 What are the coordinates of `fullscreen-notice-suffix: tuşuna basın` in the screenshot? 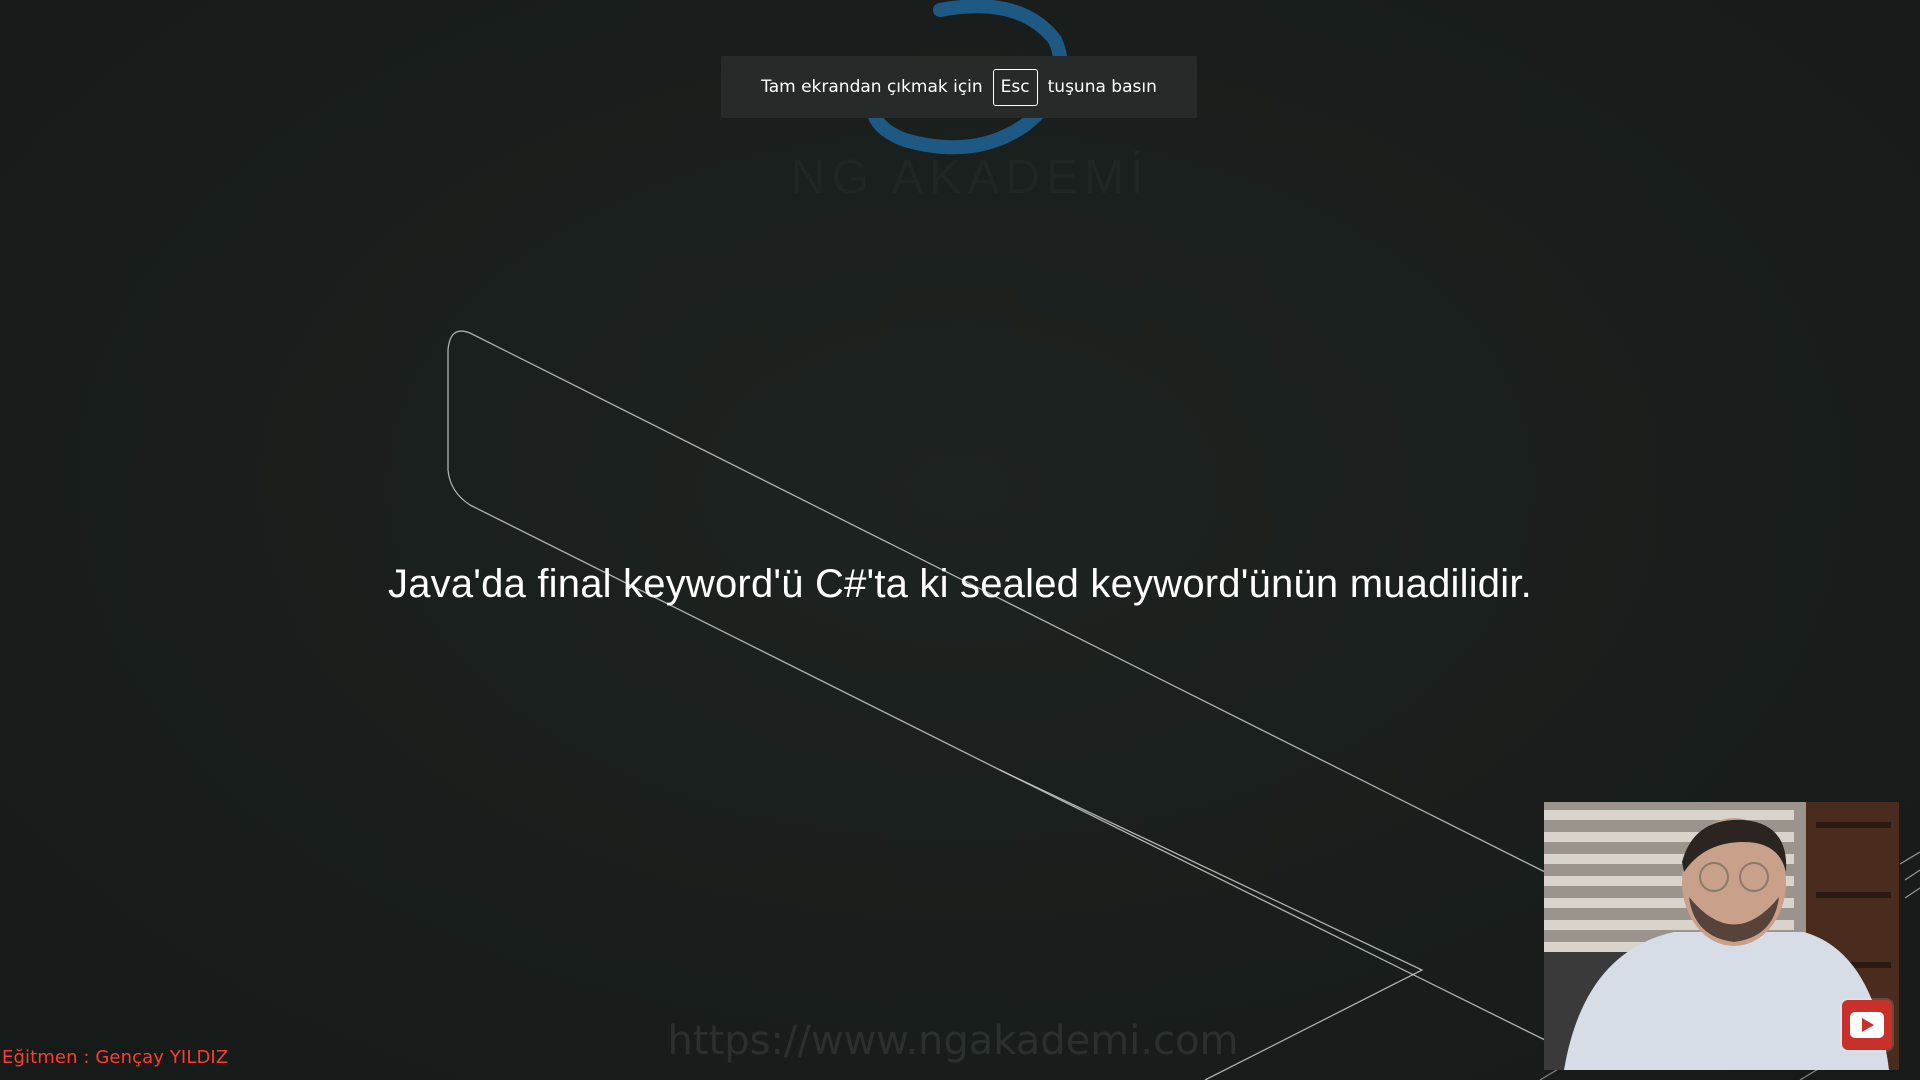 It's located at (1102, 87).